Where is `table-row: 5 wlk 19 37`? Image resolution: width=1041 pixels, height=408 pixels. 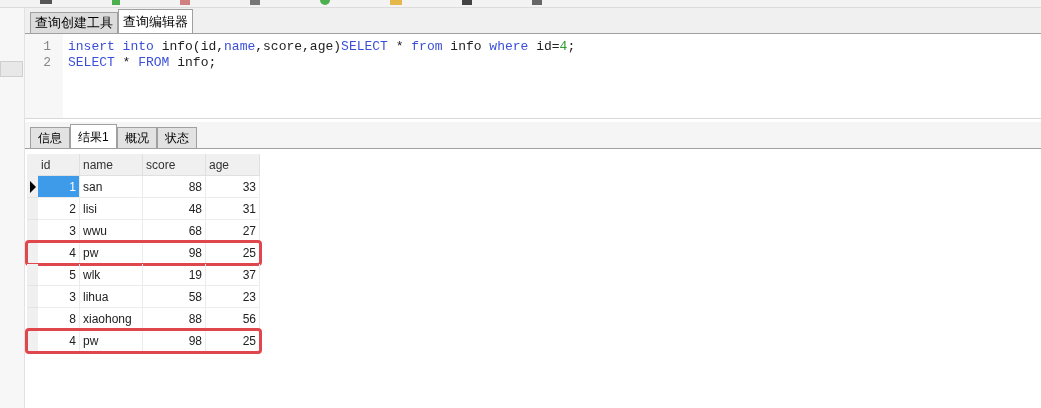 table-row: 5 wlk 19 37 is located at coordinates (143, 275).